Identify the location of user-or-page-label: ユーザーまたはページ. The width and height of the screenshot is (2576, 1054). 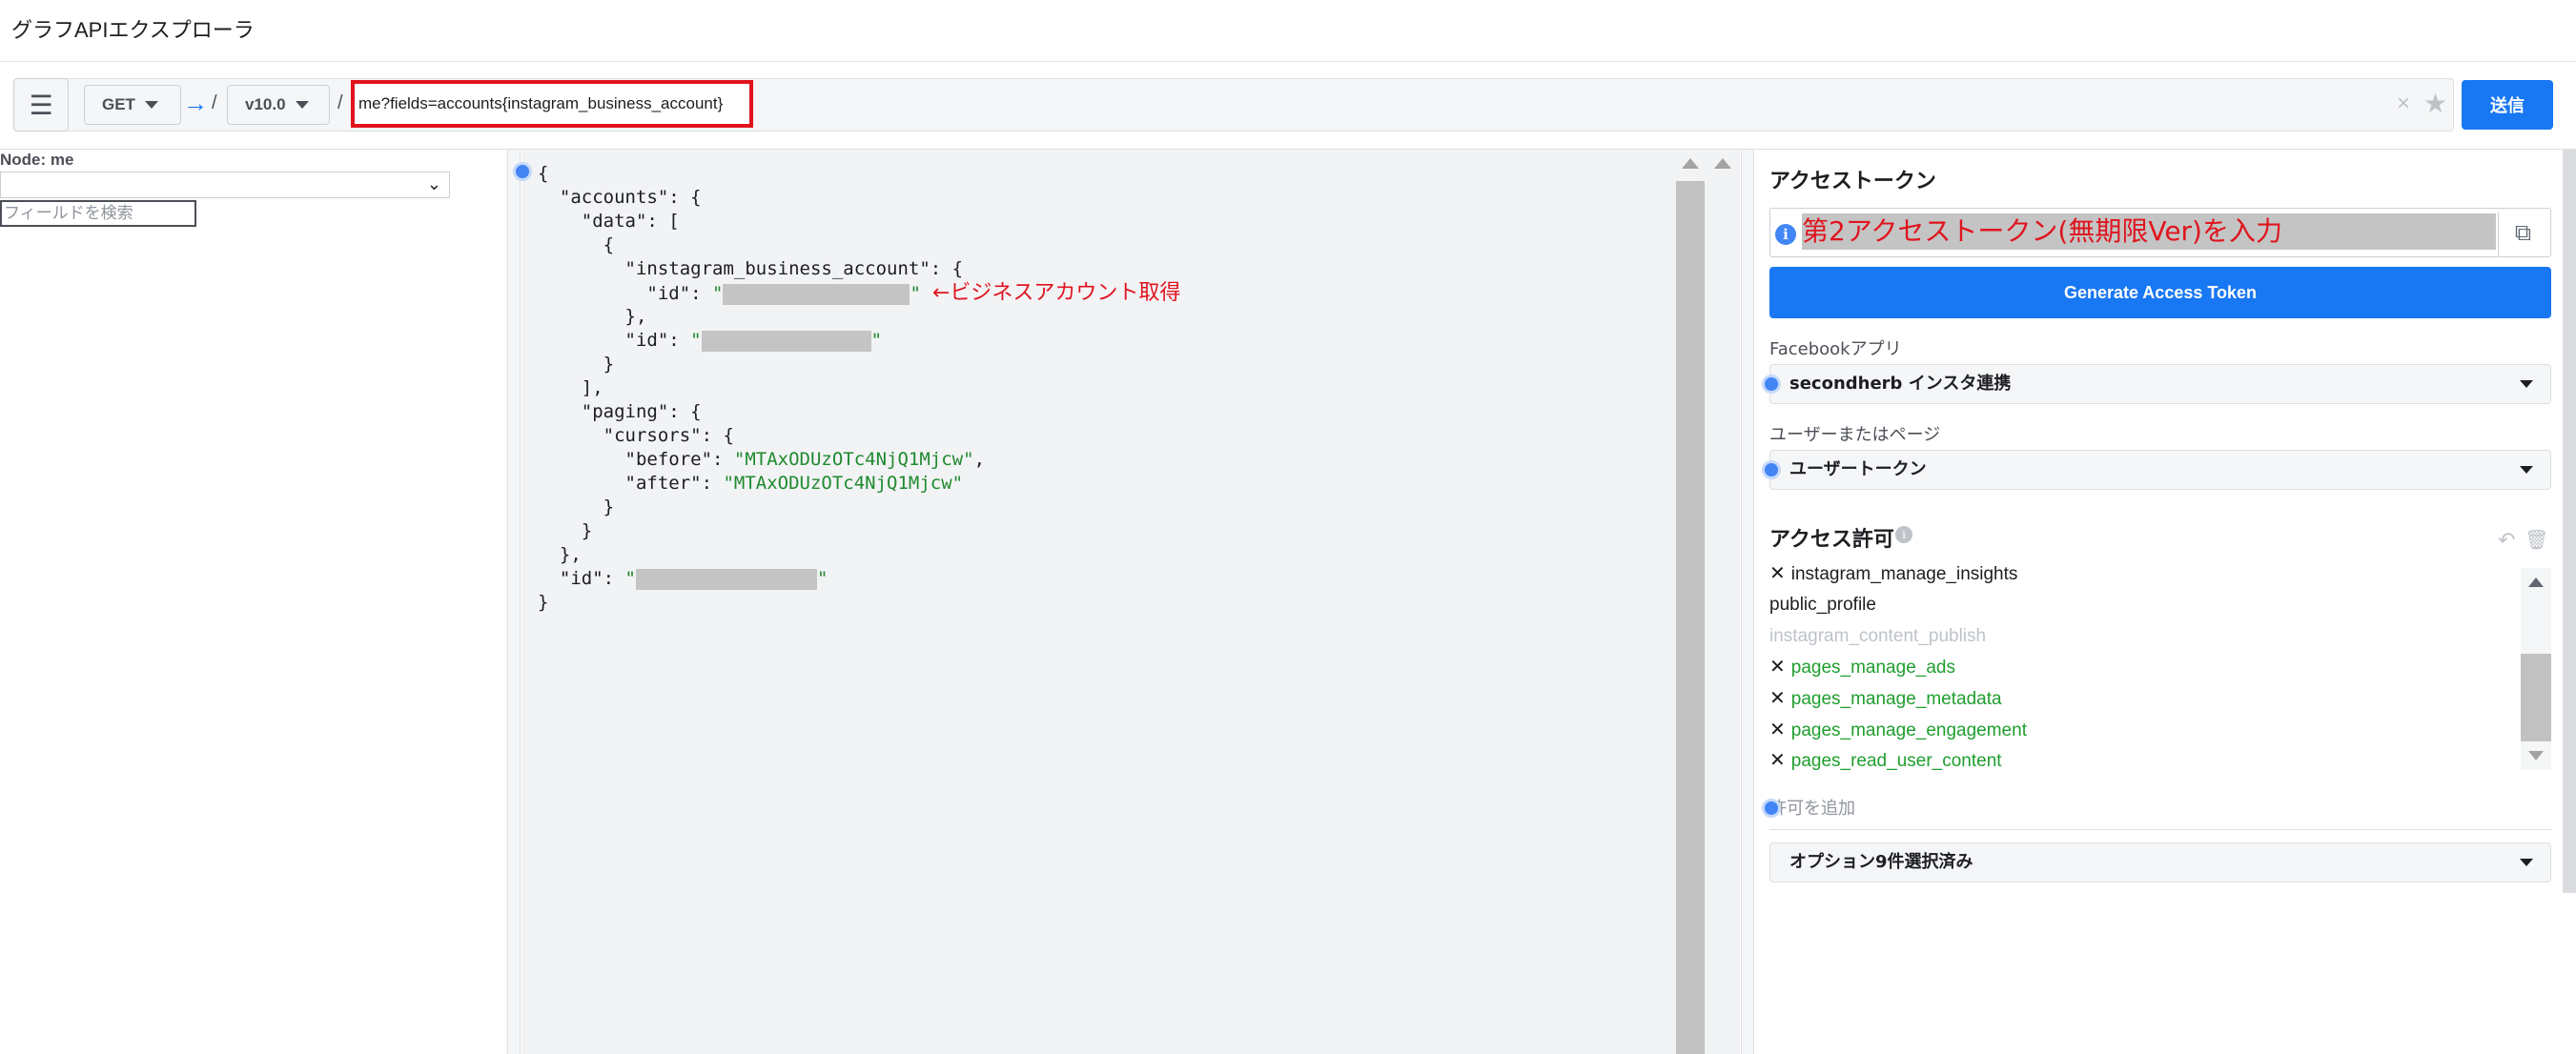
(1855, 435).